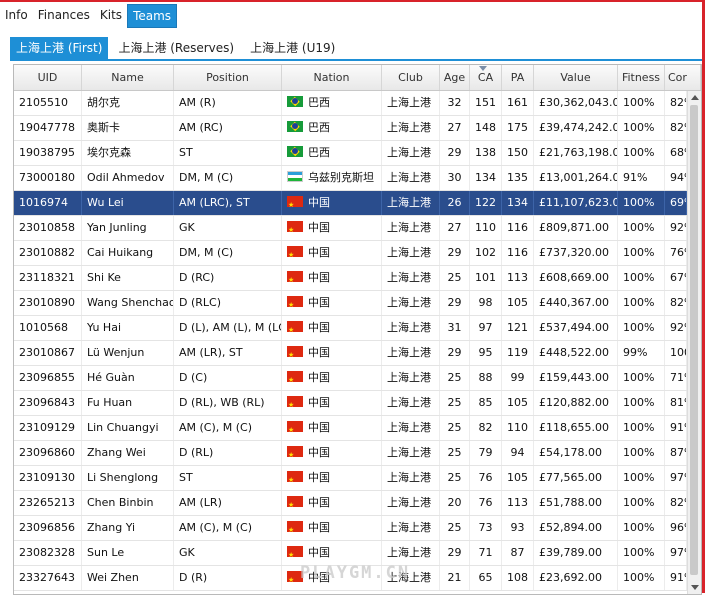 Image resolution: width=705 pixels, height=595 pixels. I want to click on column-header-pa: PA, so click(518, 77).